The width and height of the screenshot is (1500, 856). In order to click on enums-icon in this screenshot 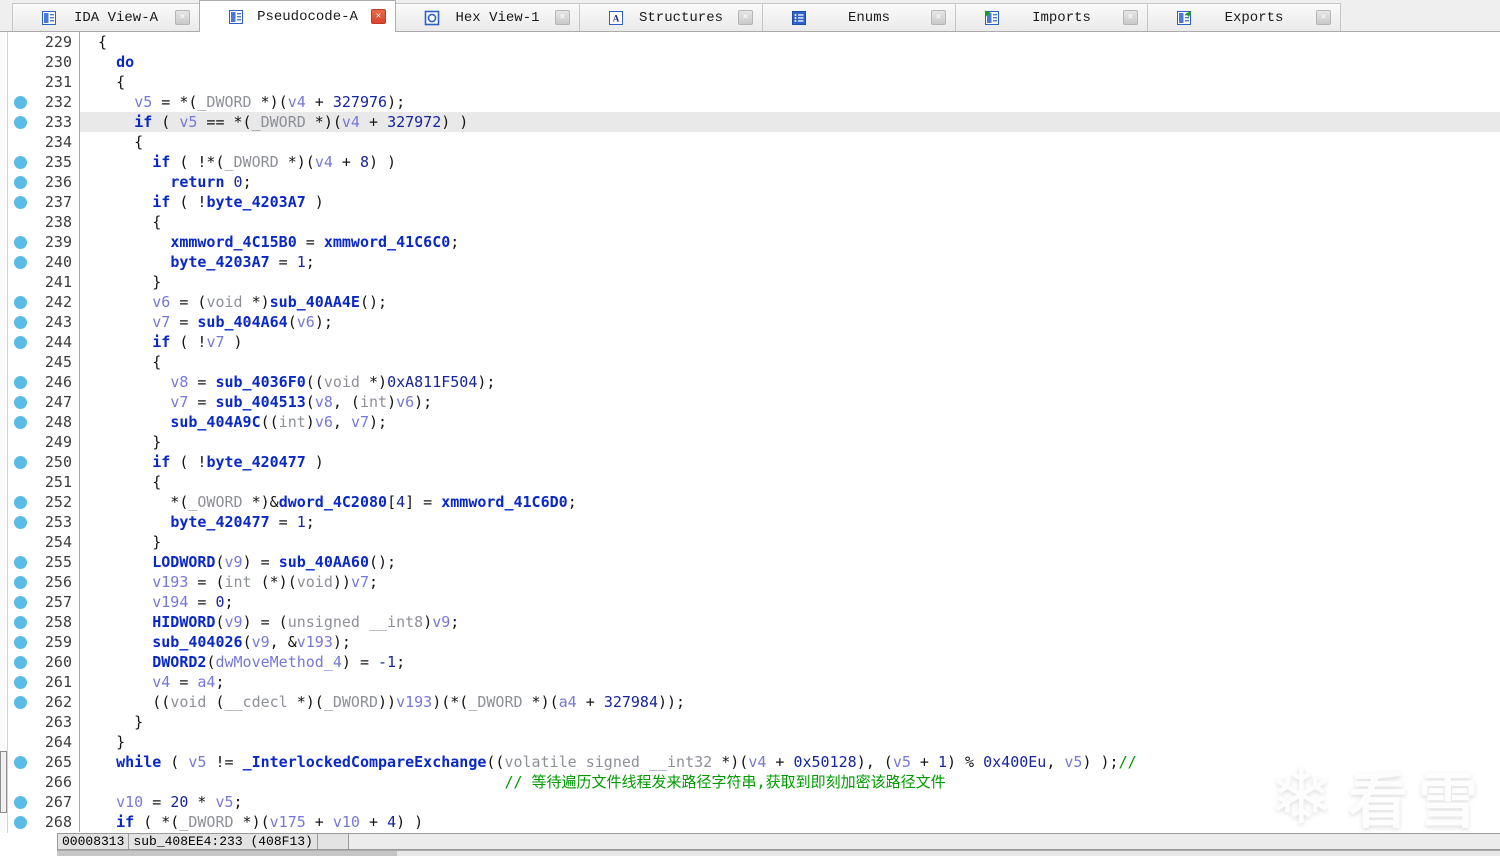, I will do `click(799, 18)`.